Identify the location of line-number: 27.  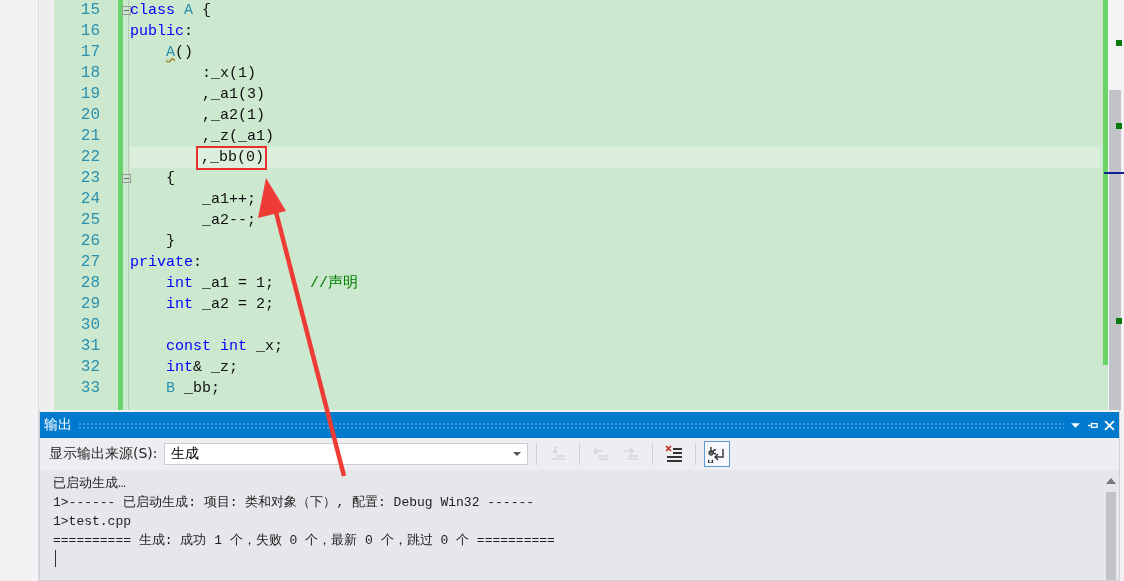
(89, 262).